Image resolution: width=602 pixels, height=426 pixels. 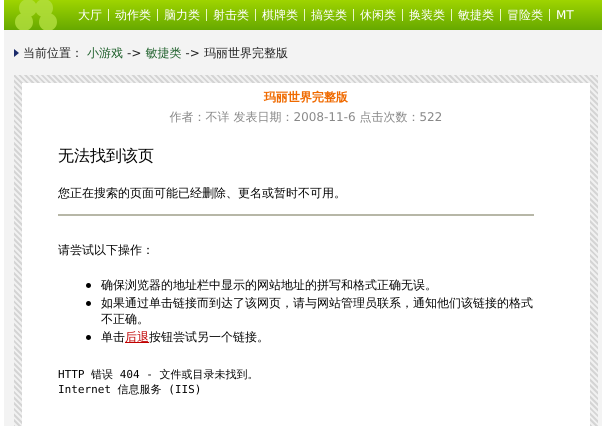 I want to click on breadcrumb-label: 当前位置：, so click(x=53, y=53).